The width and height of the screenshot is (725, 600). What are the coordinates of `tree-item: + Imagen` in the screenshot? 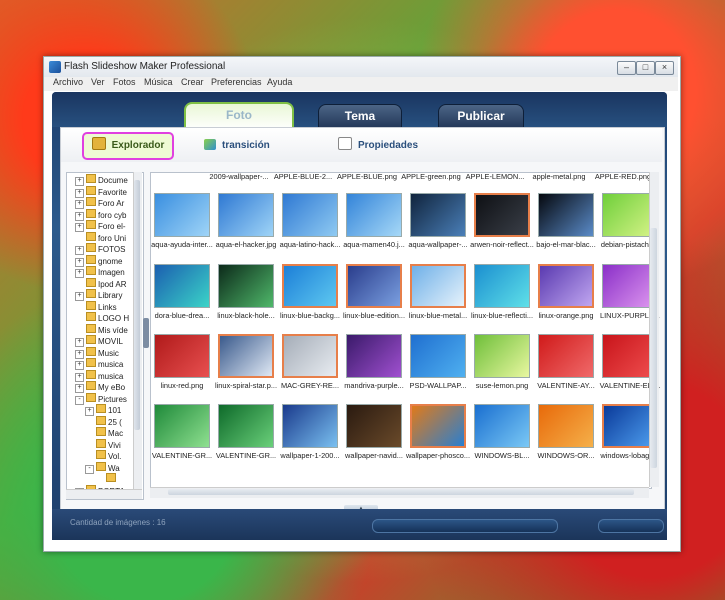 It's located at (100, 272).